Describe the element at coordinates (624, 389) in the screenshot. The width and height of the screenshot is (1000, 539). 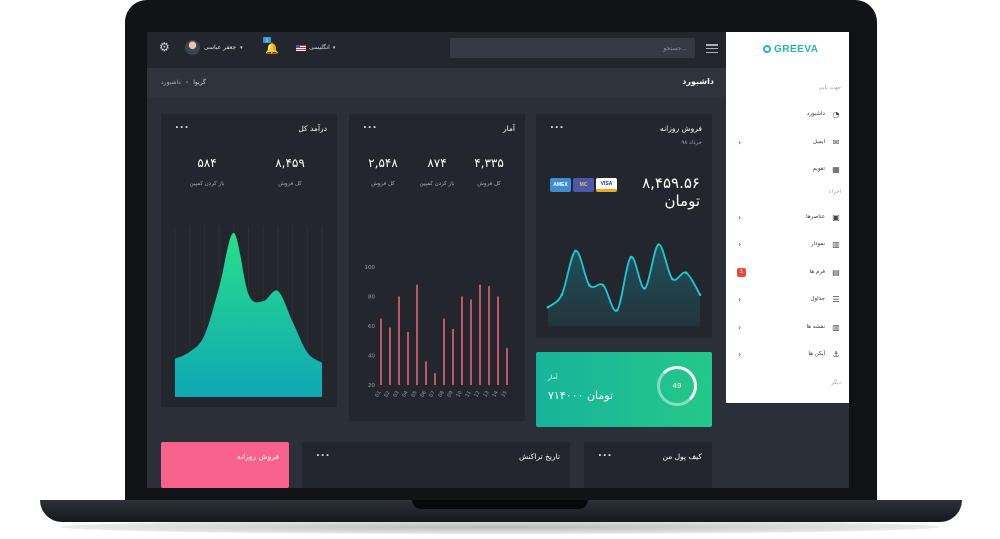
I see `income-summary-card: آمار ۷۱۴۰۰۰ تومان 49` at that location.